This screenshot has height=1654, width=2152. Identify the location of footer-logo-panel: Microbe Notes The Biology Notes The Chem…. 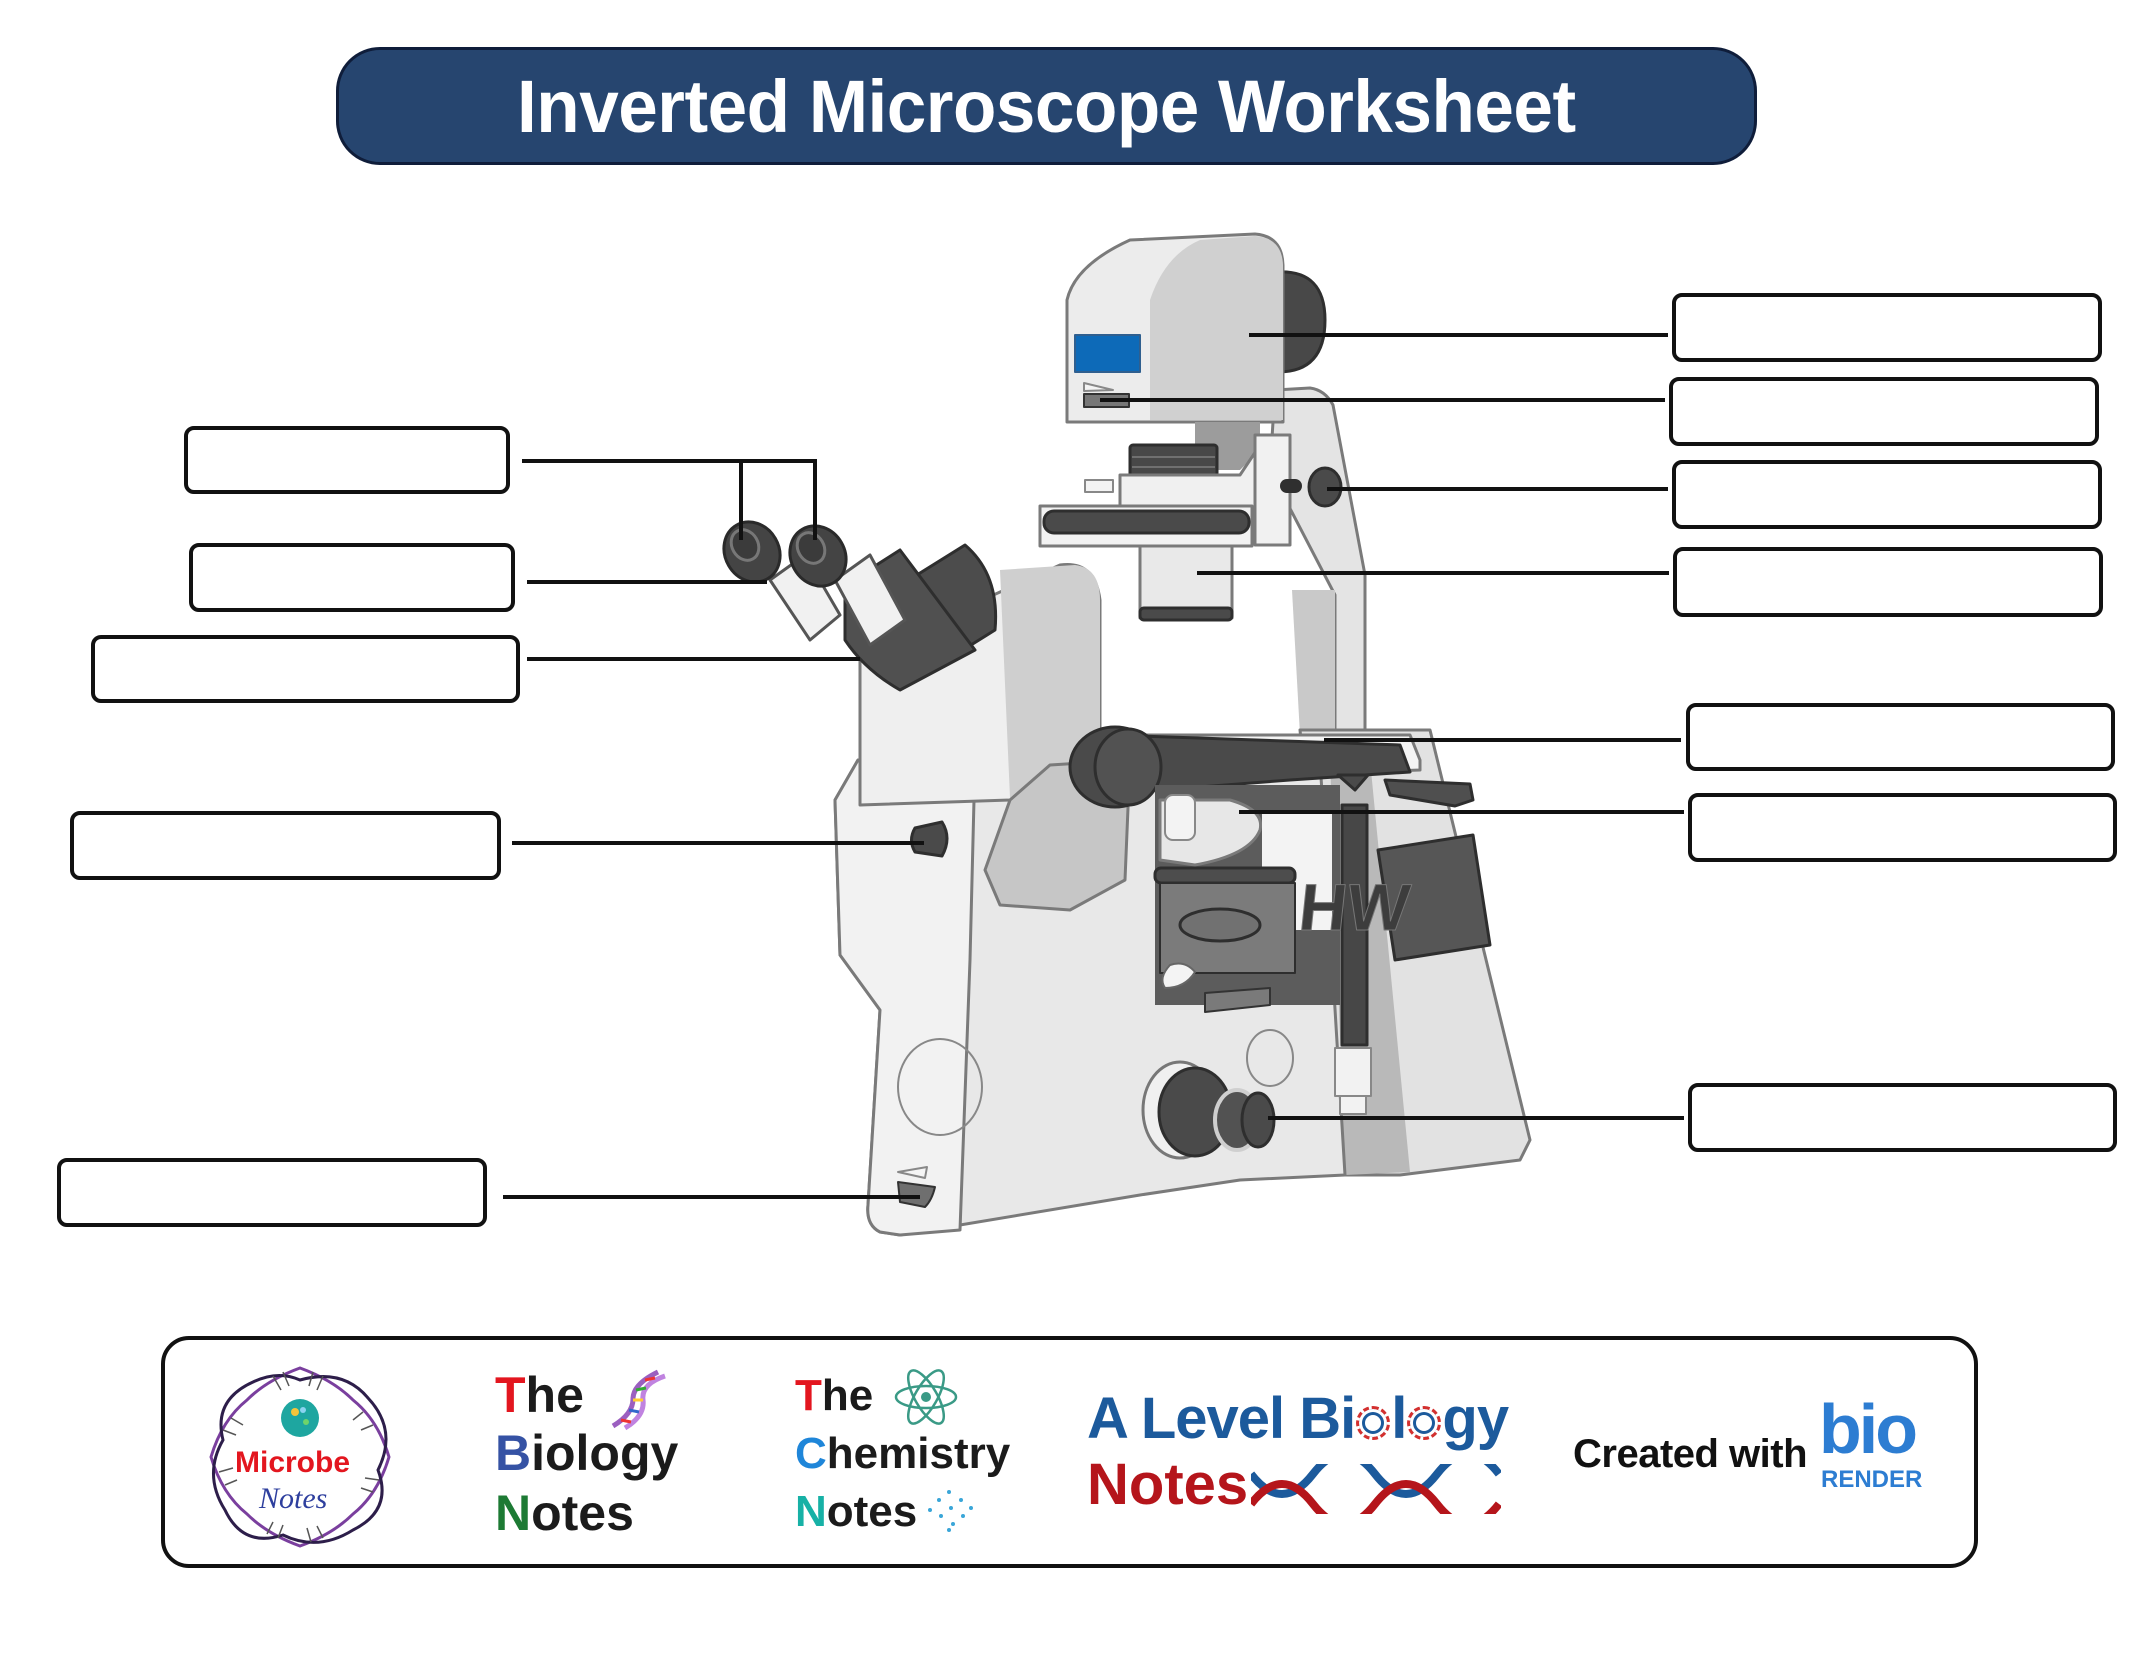
(1069, 1452).